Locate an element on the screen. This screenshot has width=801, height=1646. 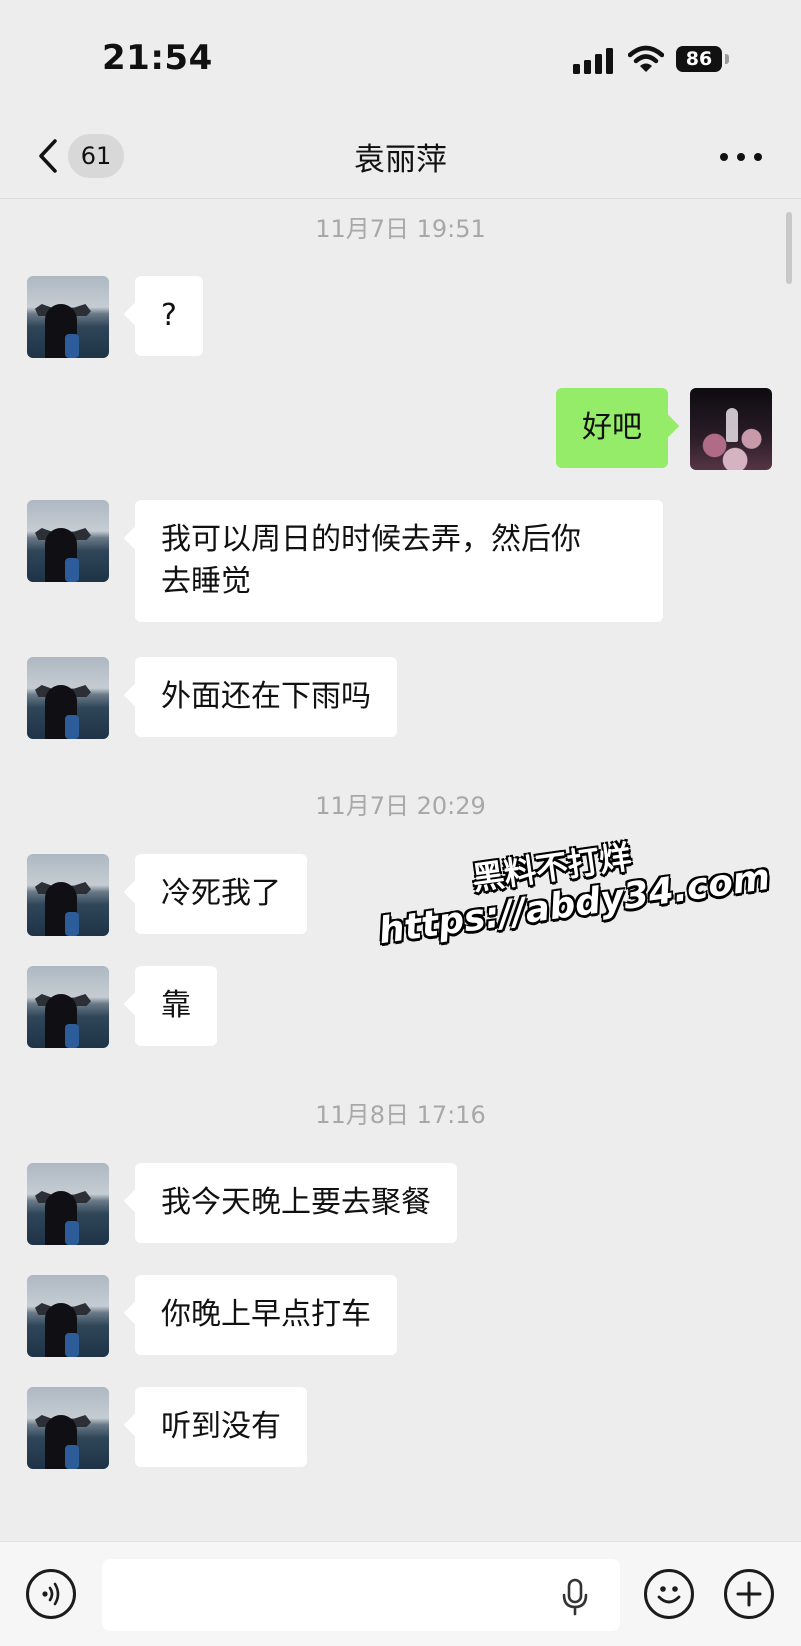
input-bar is located at coordinates (400, 1593).